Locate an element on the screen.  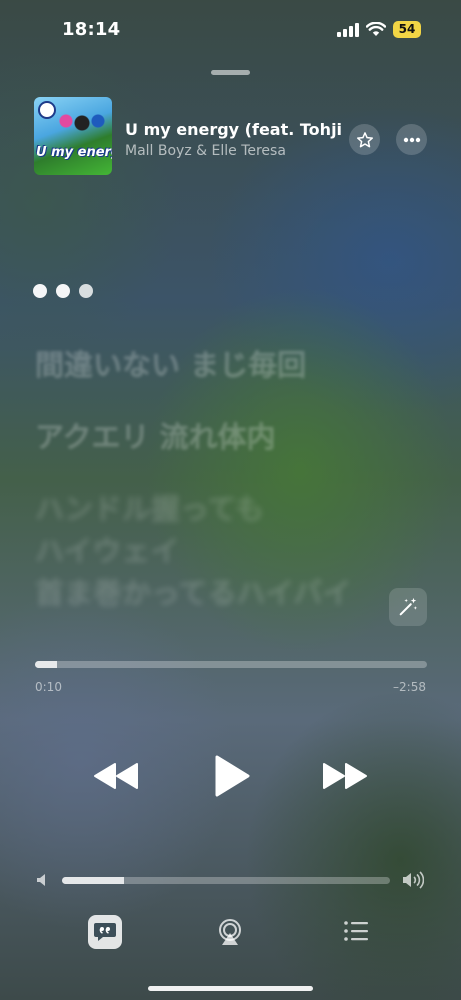
playback-progress-fill is located at coordinates (46, 664).